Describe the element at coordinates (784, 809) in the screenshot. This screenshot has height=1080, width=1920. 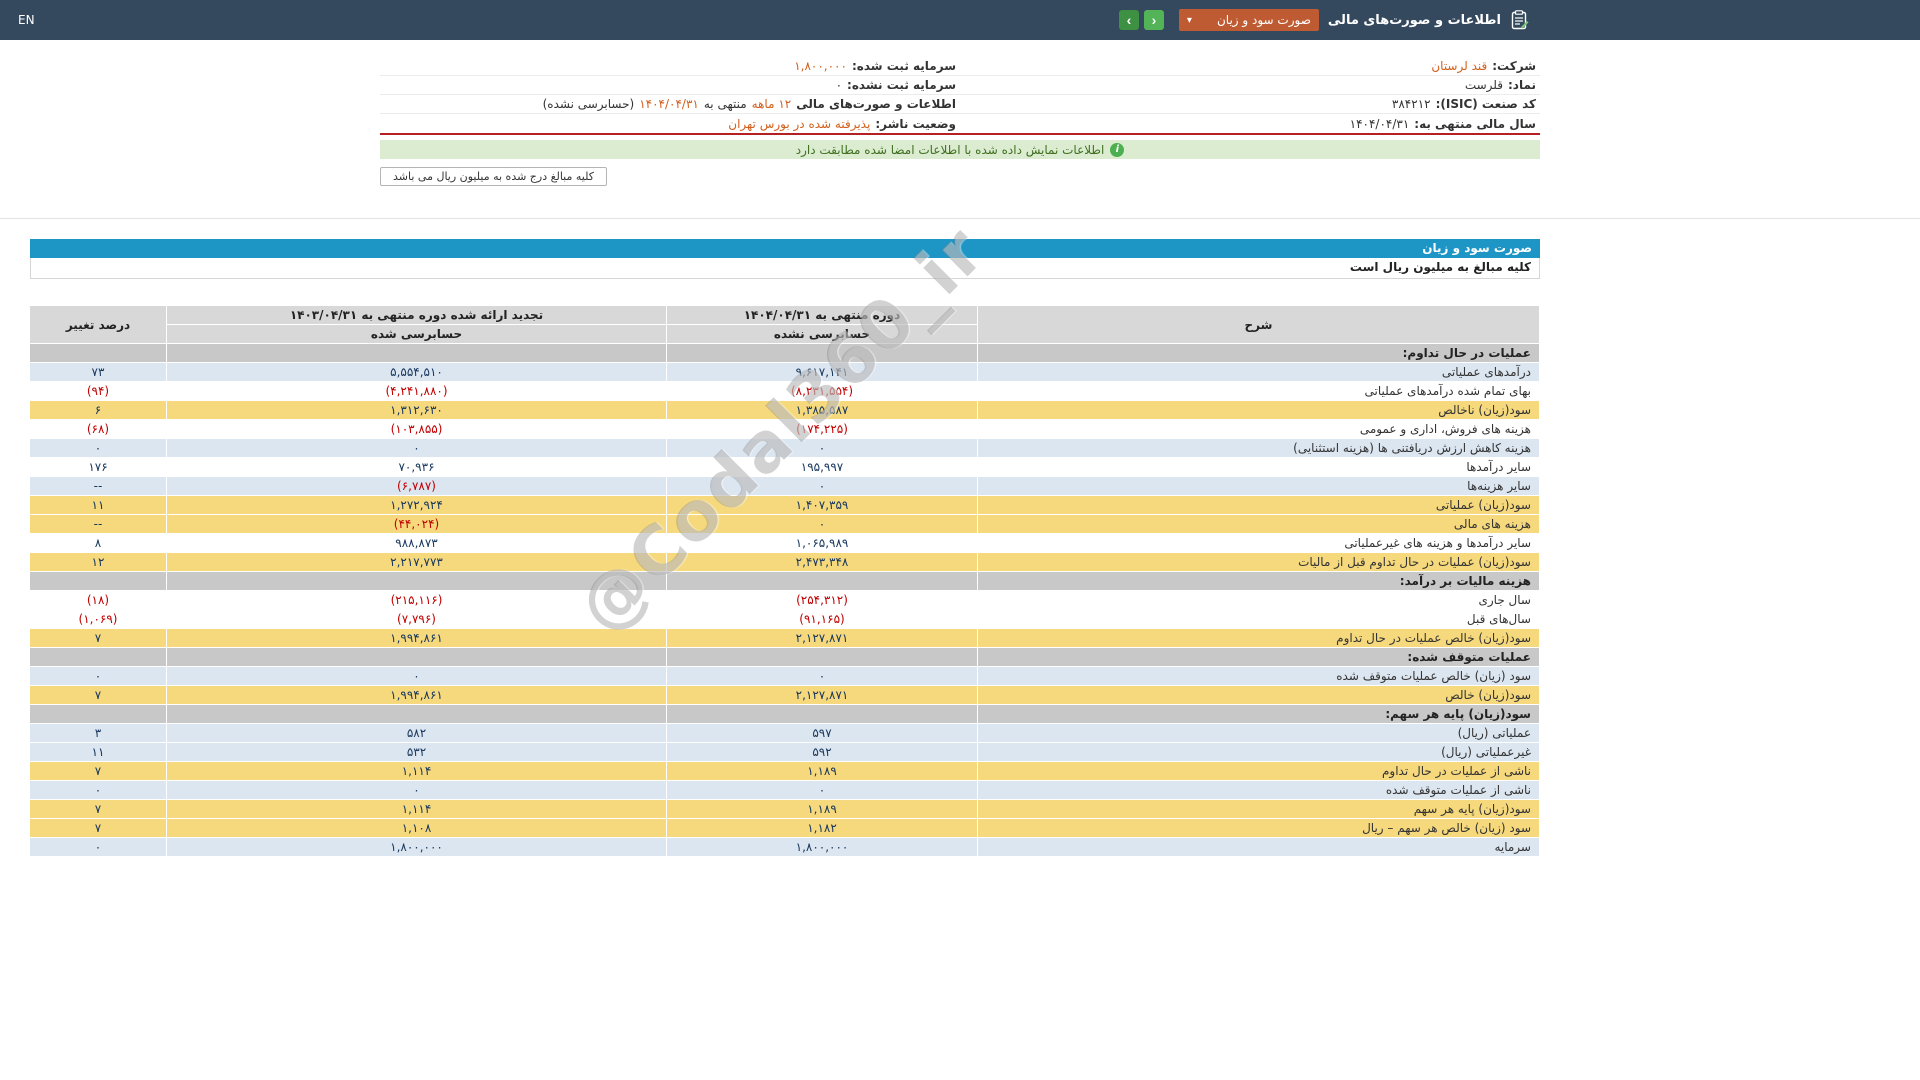
I see `table-row: سود(زیان) پایه هر سهم ۱,۱۸۹ ۱,۱۱۴ ۷` at that location.